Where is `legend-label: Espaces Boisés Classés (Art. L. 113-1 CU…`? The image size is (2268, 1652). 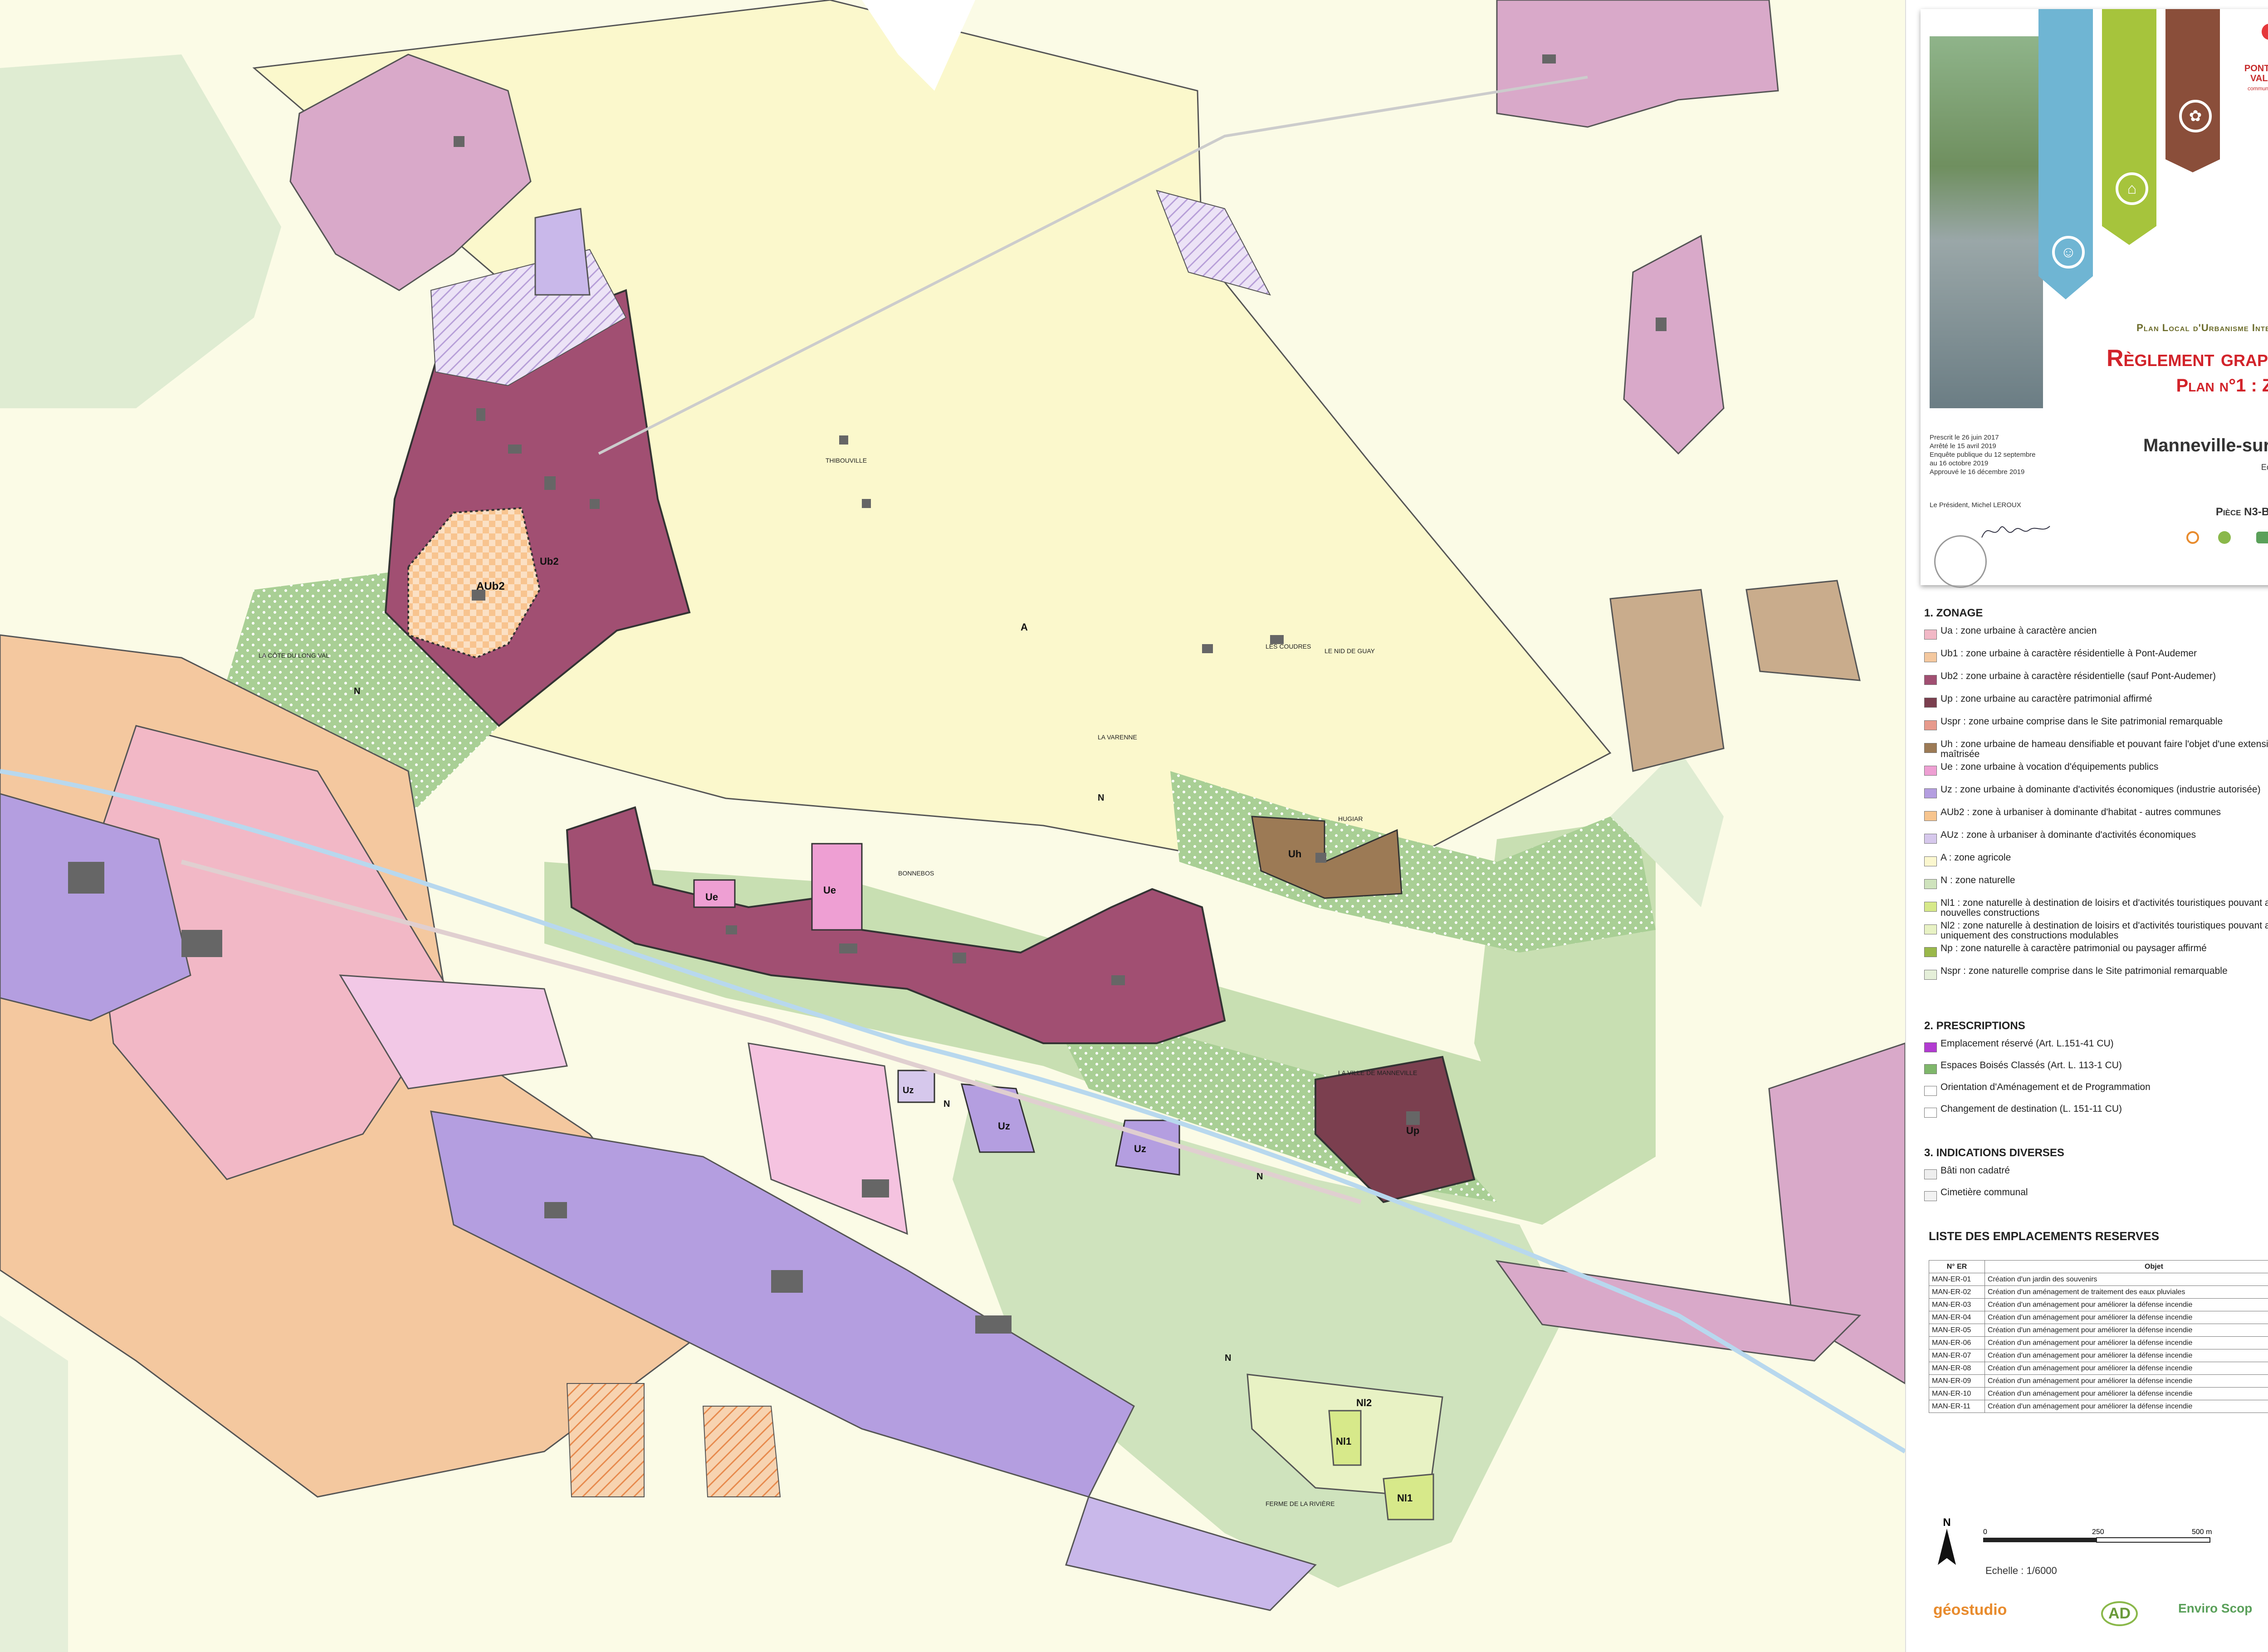
legend-label: Espaces Boisés Classés (Art. L. 113-1 CU… is located at coordinates (2032, 1065).